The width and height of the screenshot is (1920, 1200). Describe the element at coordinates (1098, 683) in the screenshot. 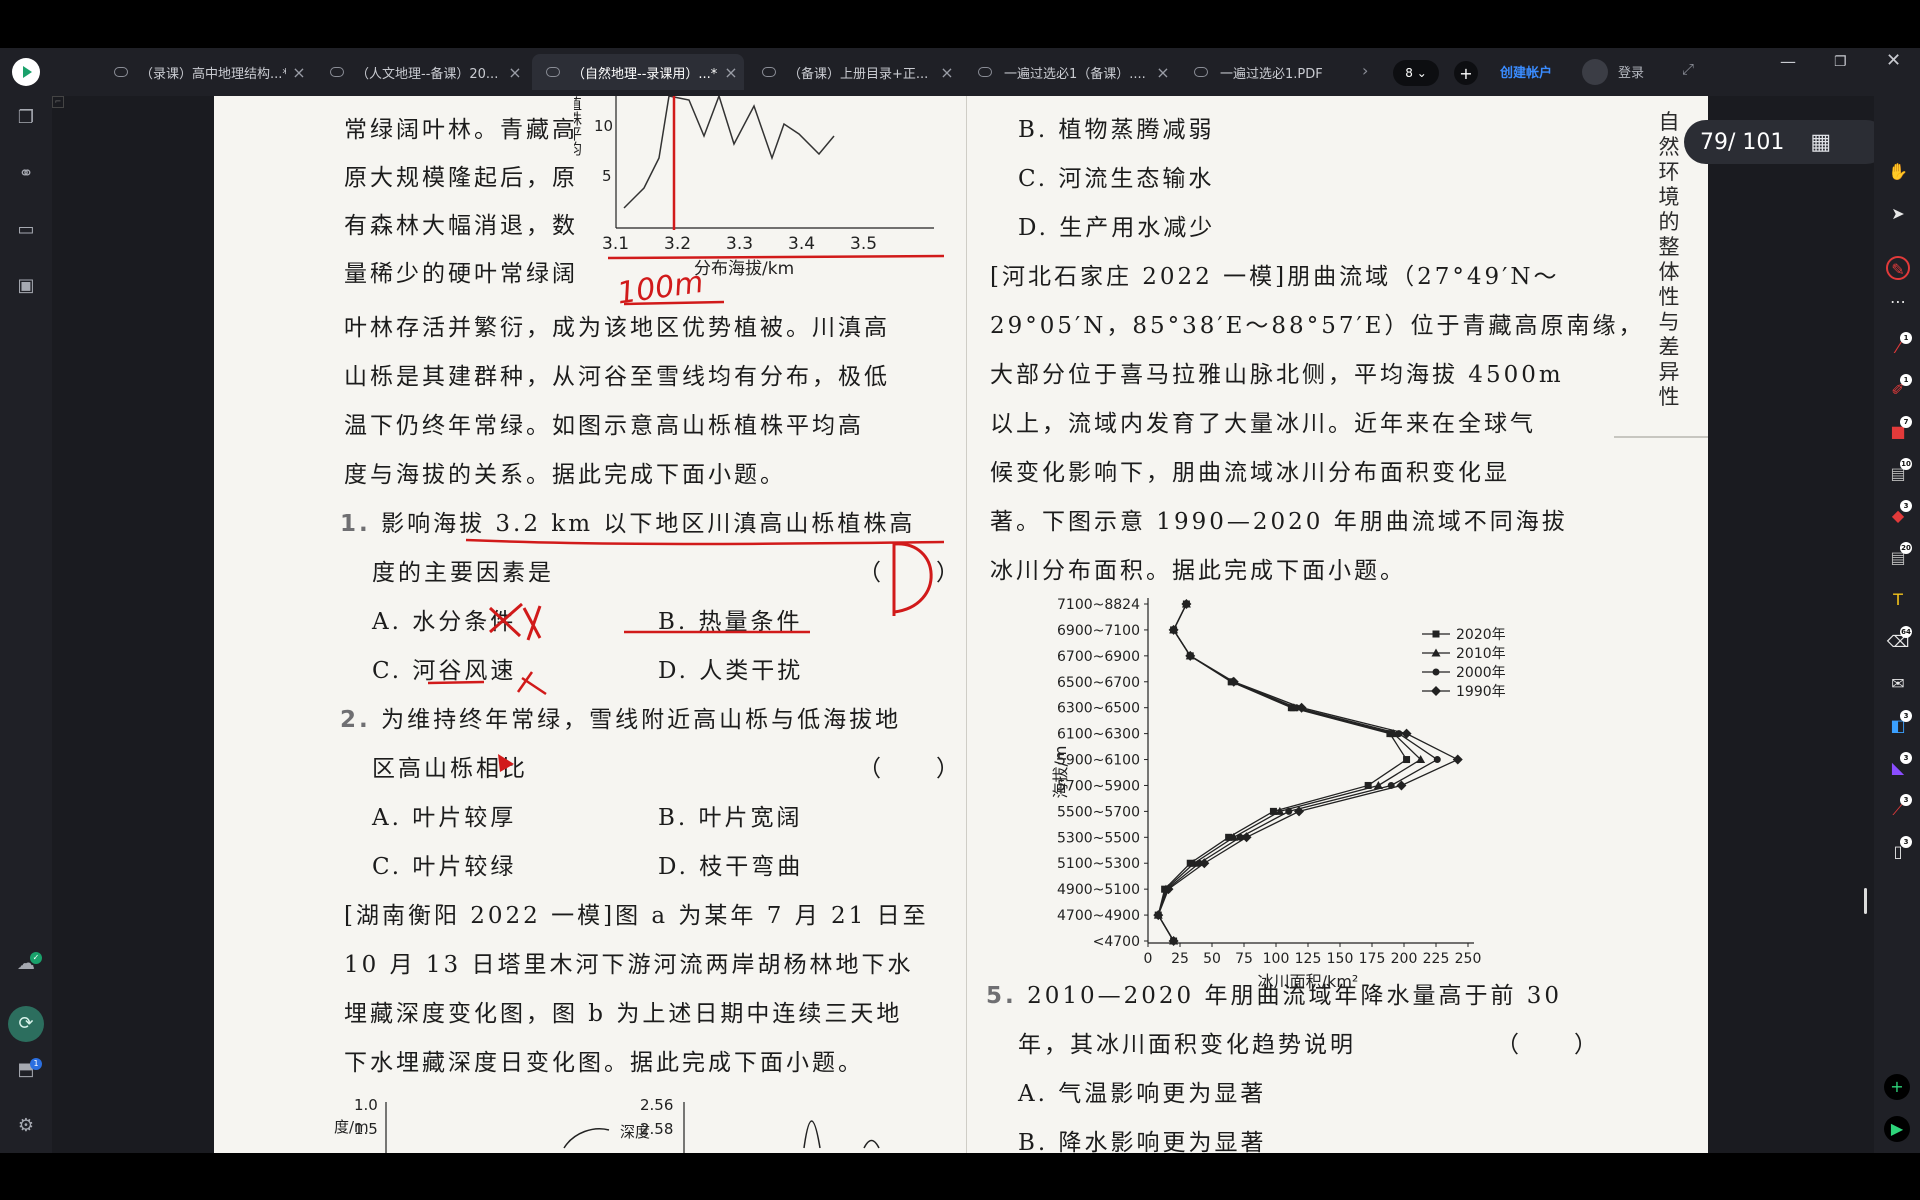

I see `glacier-ytick-label: 6500~6700` at that location.